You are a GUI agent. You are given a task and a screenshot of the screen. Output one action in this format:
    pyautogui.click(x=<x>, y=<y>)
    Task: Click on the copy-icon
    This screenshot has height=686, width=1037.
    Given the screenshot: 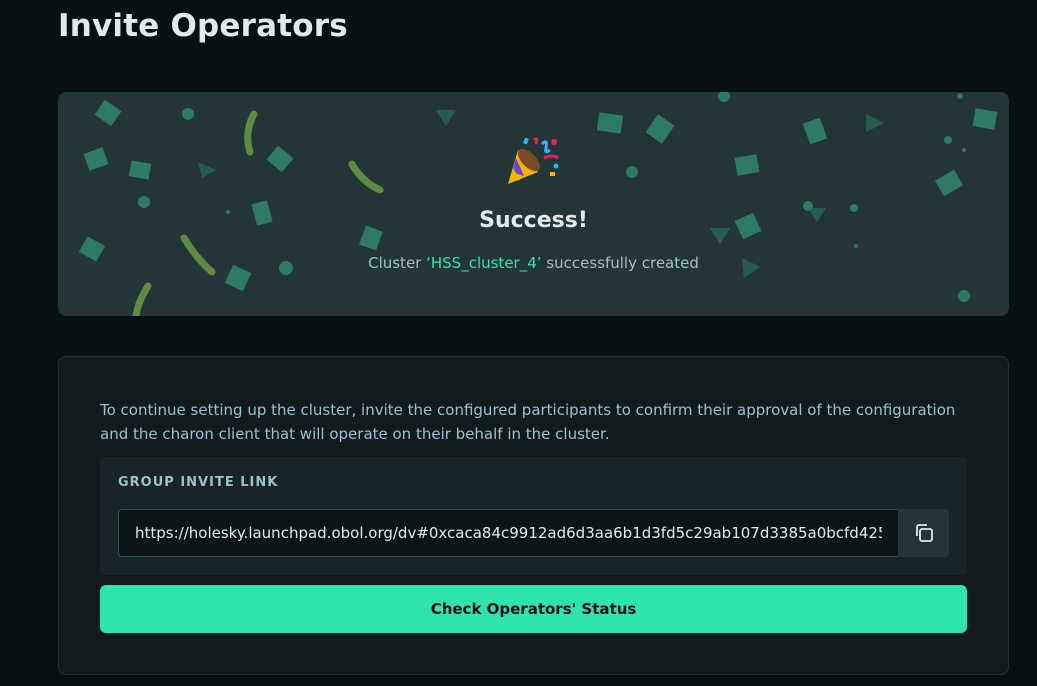 What is the action you would take?
    pyautogui.click(x=924, y=533)
    